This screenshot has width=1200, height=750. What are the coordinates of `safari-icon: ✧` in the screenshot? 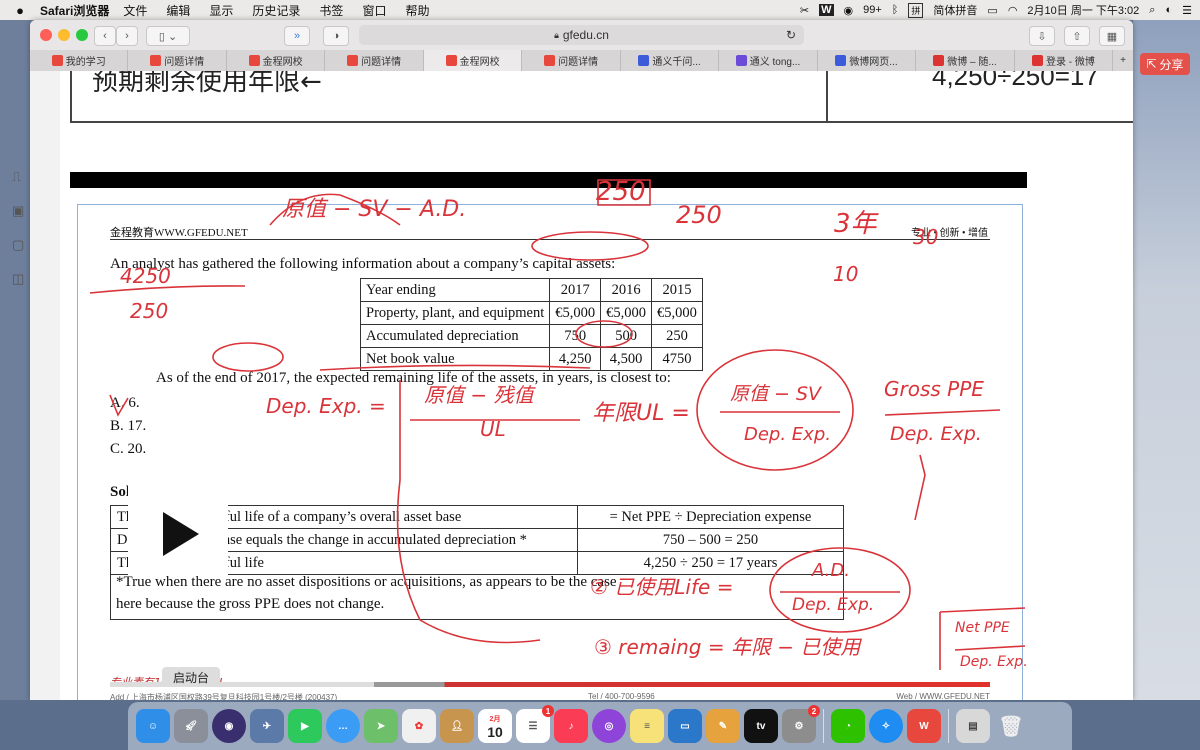 It's located at (886, 726).